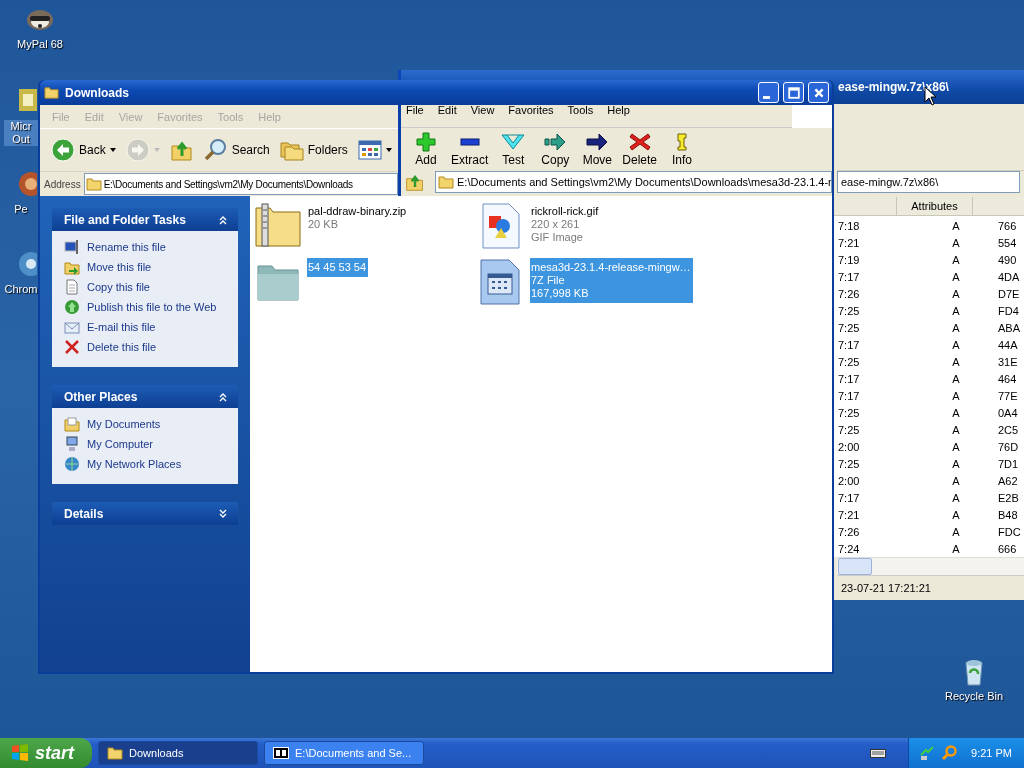 This screenshot has width=1024, height=768. Describe the element at coordinates (72, 464) in the screenshot. I see `network-globe-icon` at that location.